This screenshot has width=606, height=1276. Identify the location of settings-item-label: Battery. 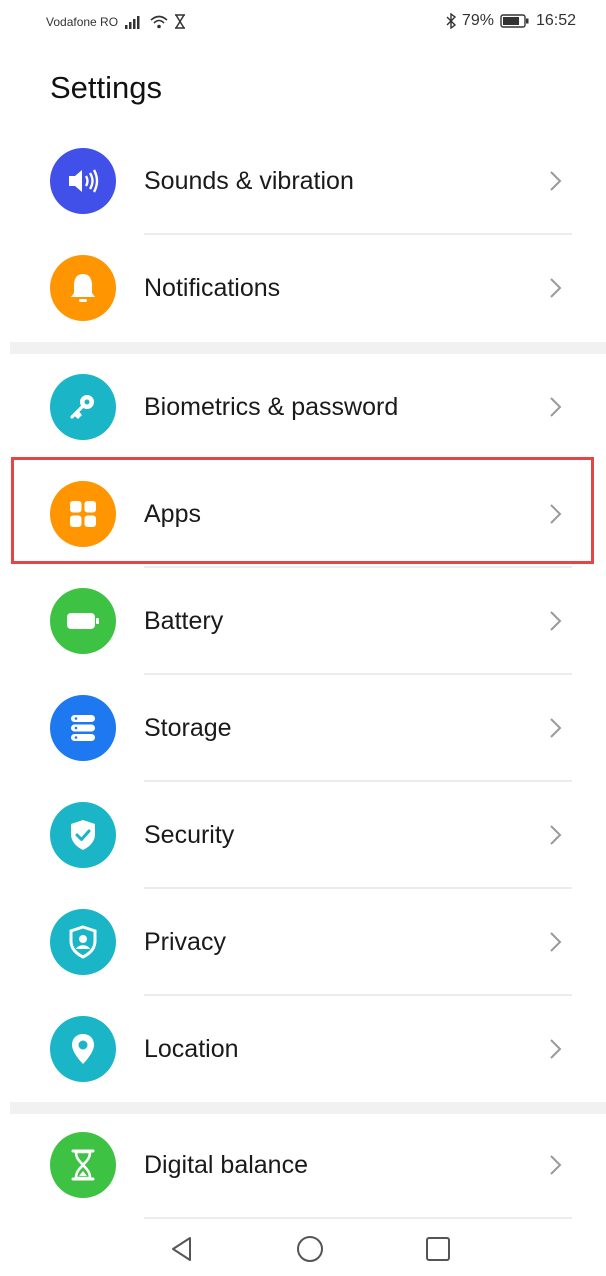
(184, 621).